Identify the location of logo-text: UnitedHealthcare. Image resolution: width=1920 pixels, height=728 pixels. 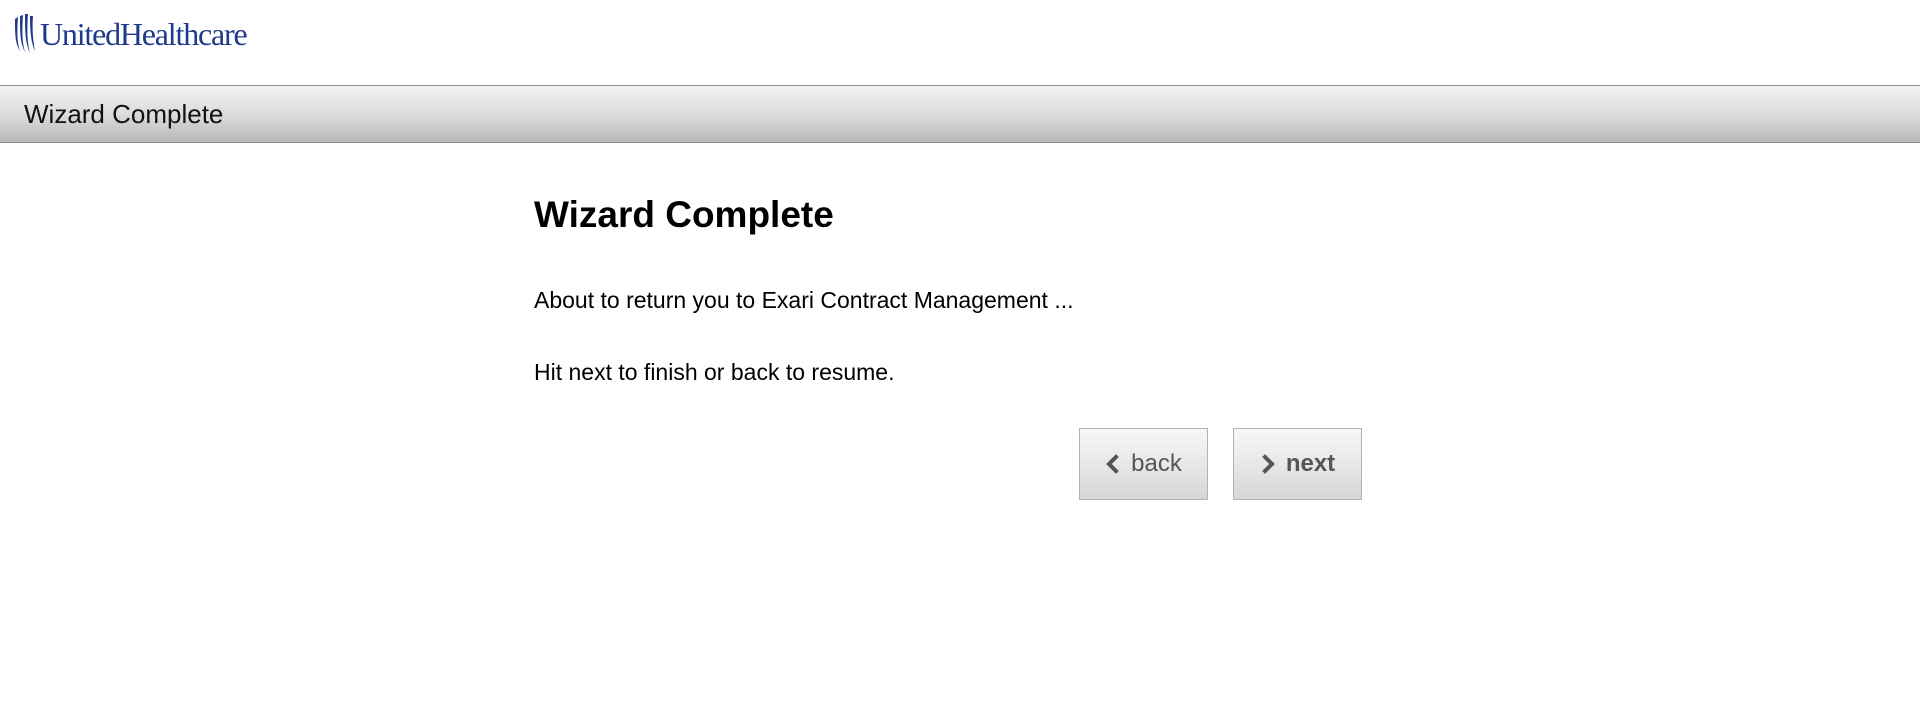
(144, 34).